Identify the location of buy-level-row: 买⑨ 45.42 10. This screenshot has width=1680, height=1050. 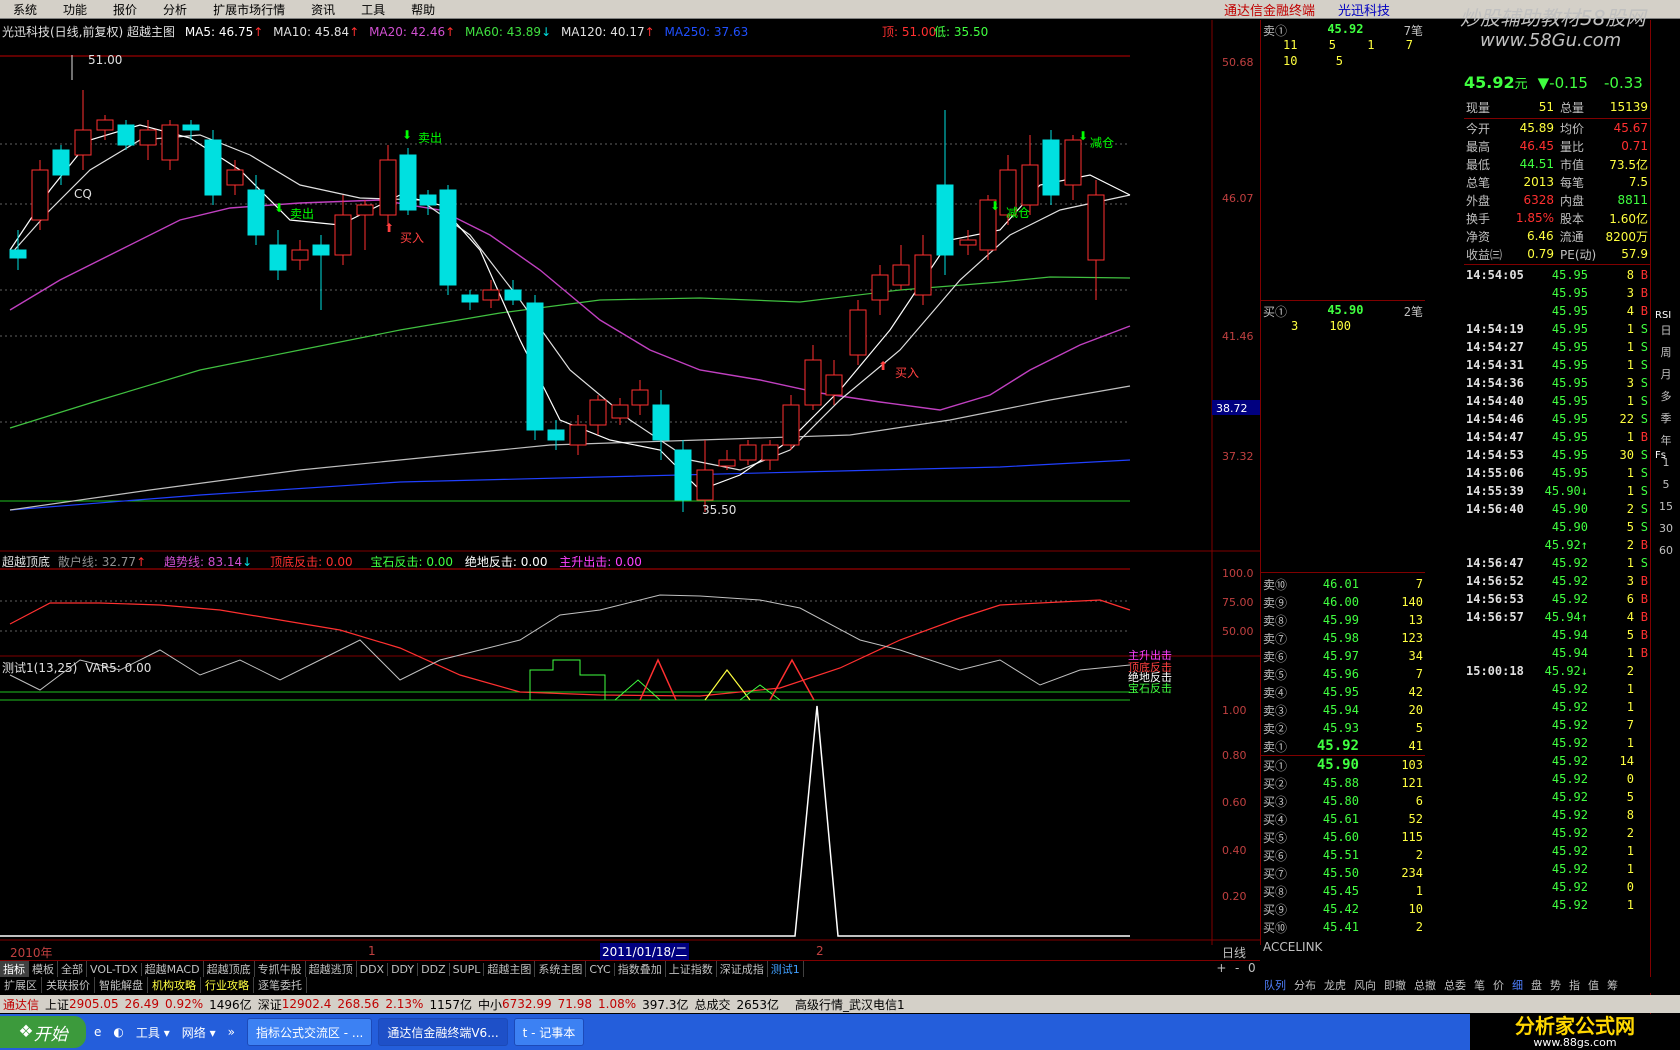
(1343, 909).